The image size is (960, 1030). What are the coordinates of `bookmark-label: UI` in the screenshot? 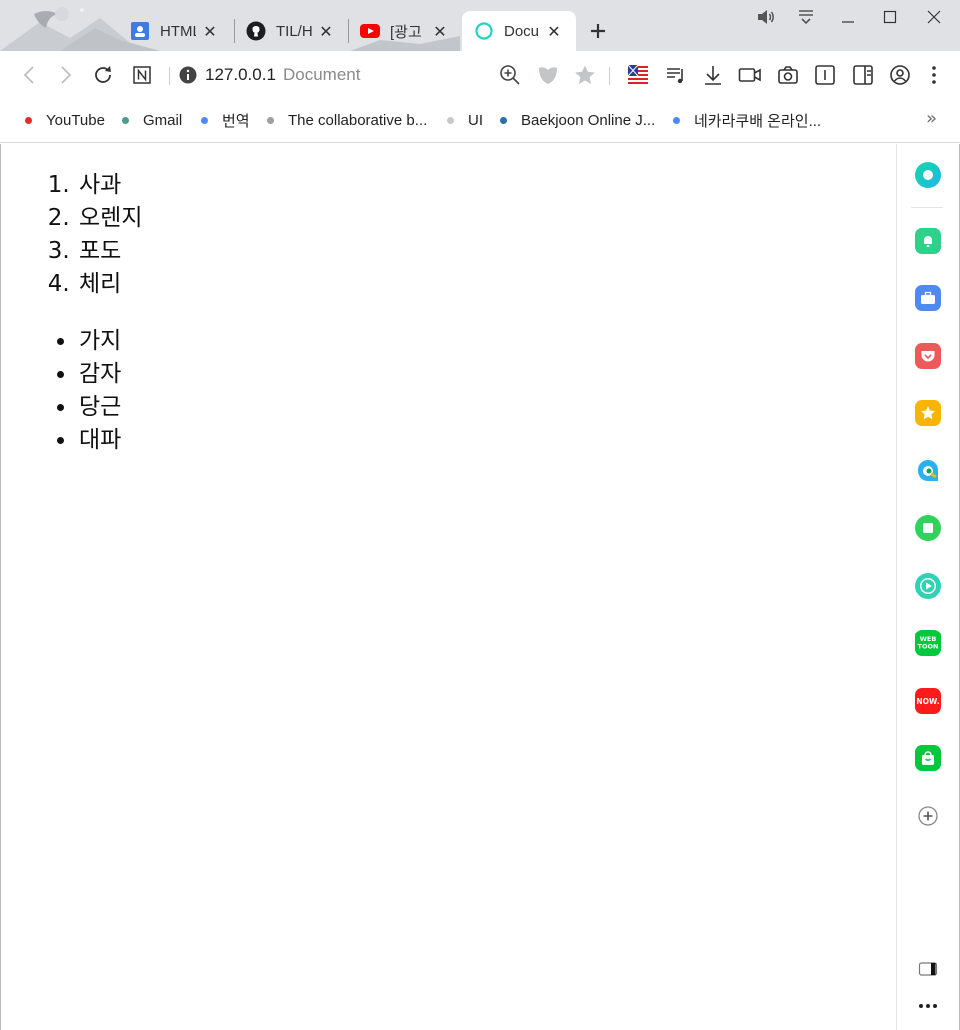 It's located at (475, 120).